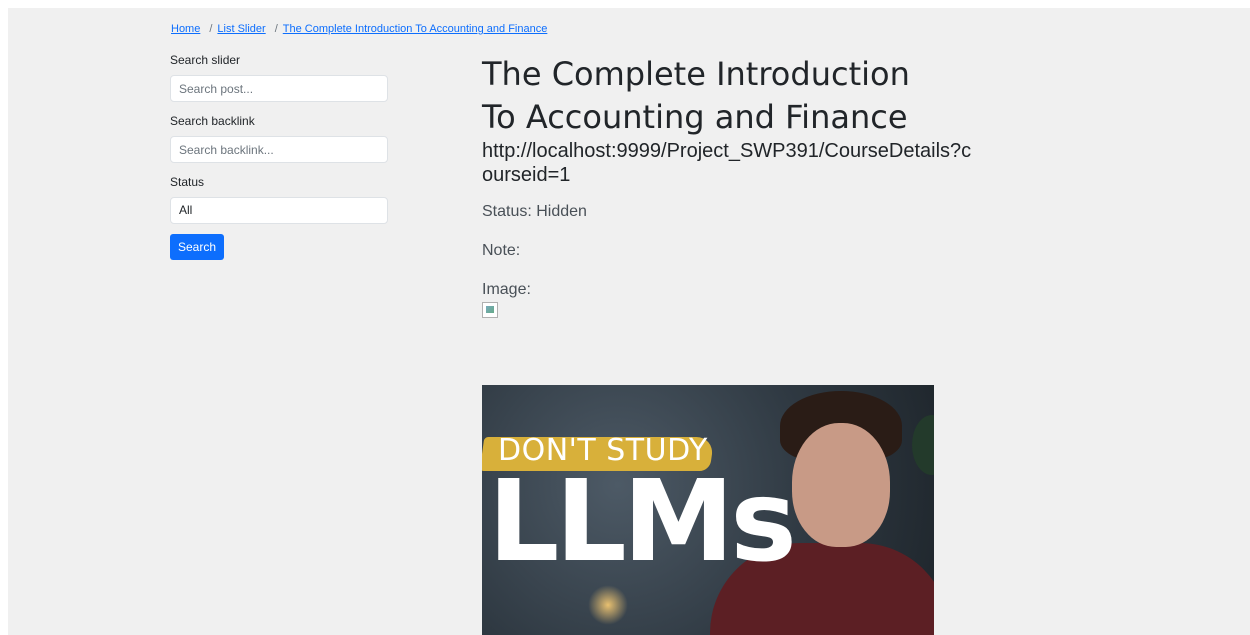 This screenshot has width=1250, height=635. I want to click on search-backlink-label: Search backlink, so click(212, 121).